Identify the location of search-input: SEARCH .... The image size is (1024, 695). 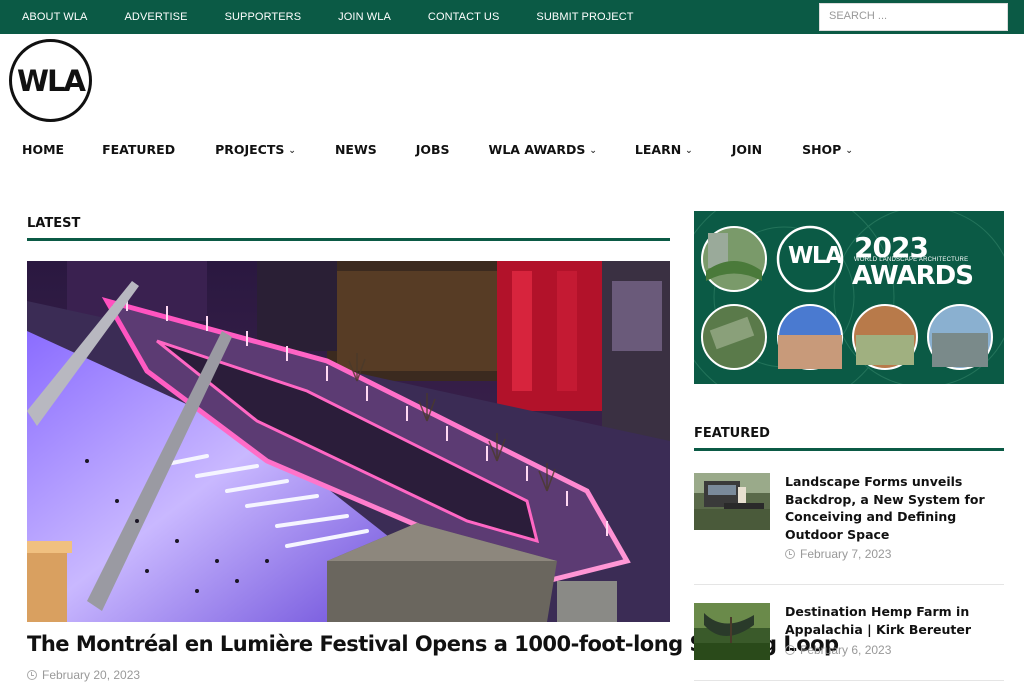
(913, 17).